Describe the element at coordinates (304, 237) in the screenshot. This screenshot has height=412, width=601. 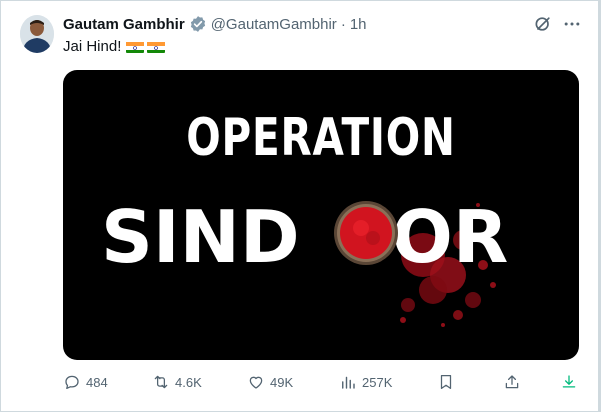
I see `media-title-sindoor: SIND OR` at that location.